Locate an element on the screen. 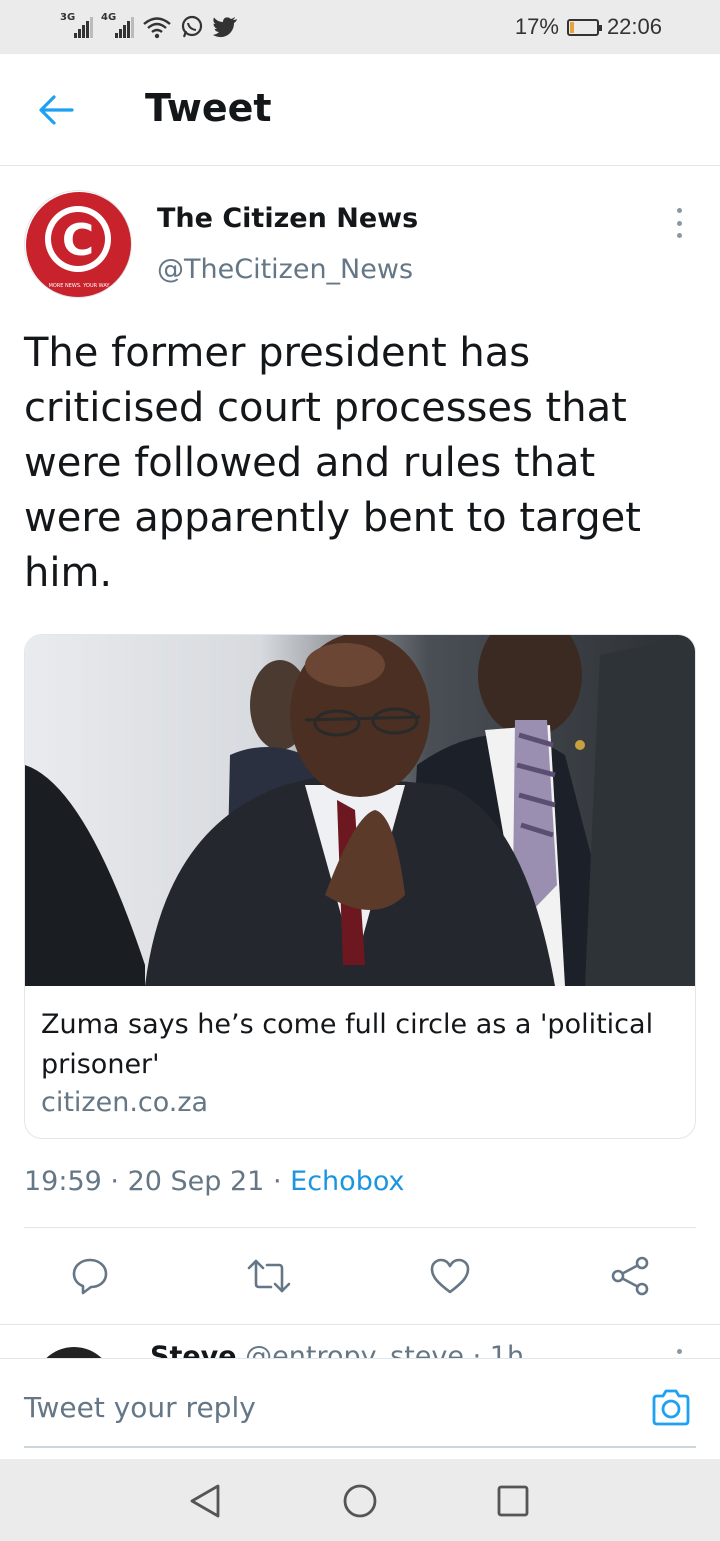  nav-back-button is located at coordinates (205, 1501).